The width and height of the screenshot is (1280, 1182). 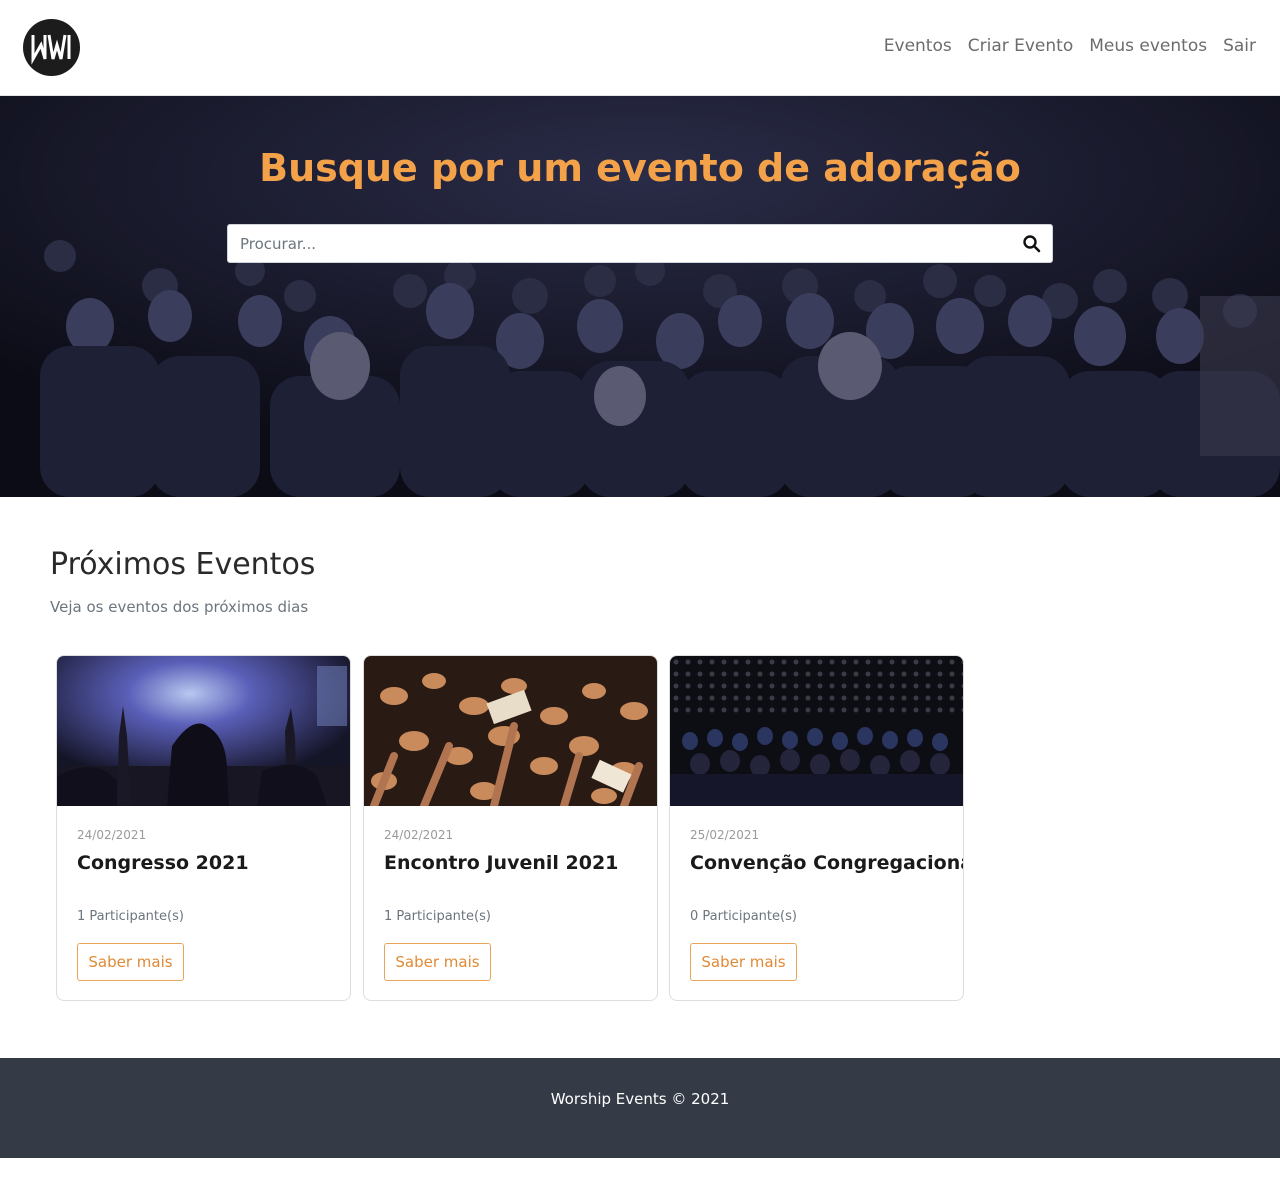 I want to click on event-date: 25/02/2021, so click(x=725, y=835).